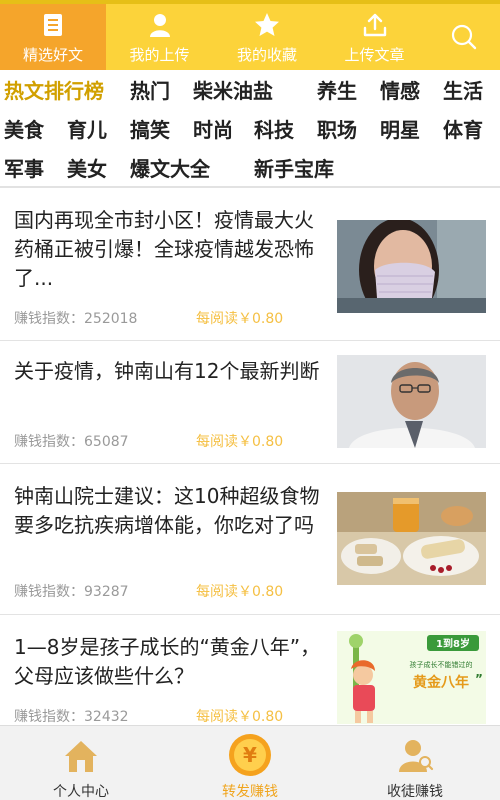  Describe the element at coordinates (294, 169) in the screenshot. I see `category-beginner-guide: 新手宝库` at that location.